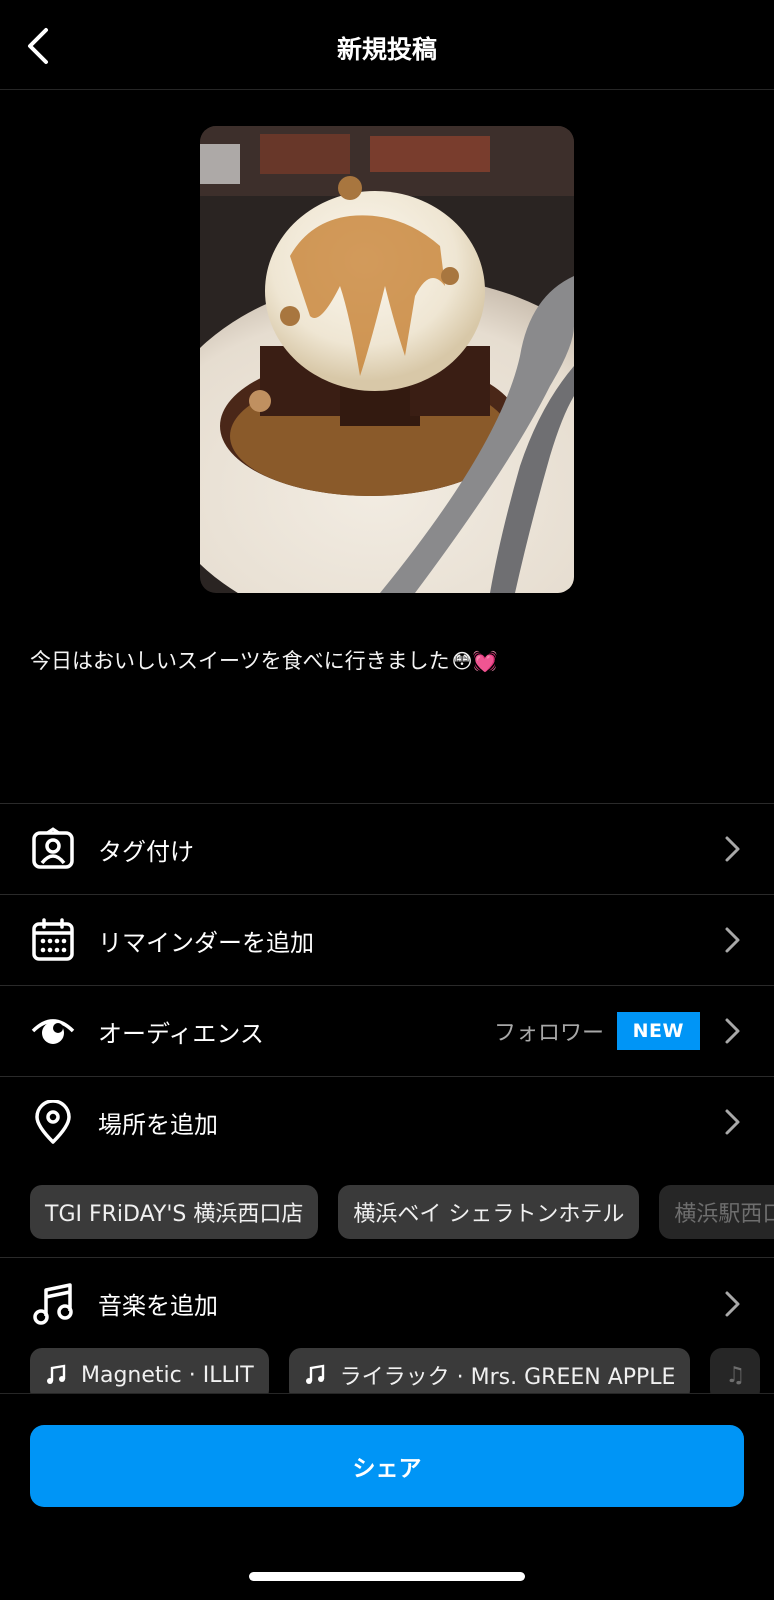 Image resolution: width=774 pixels, height=1600 pixels. I want to click on dessert-photo, so click(387, 359).